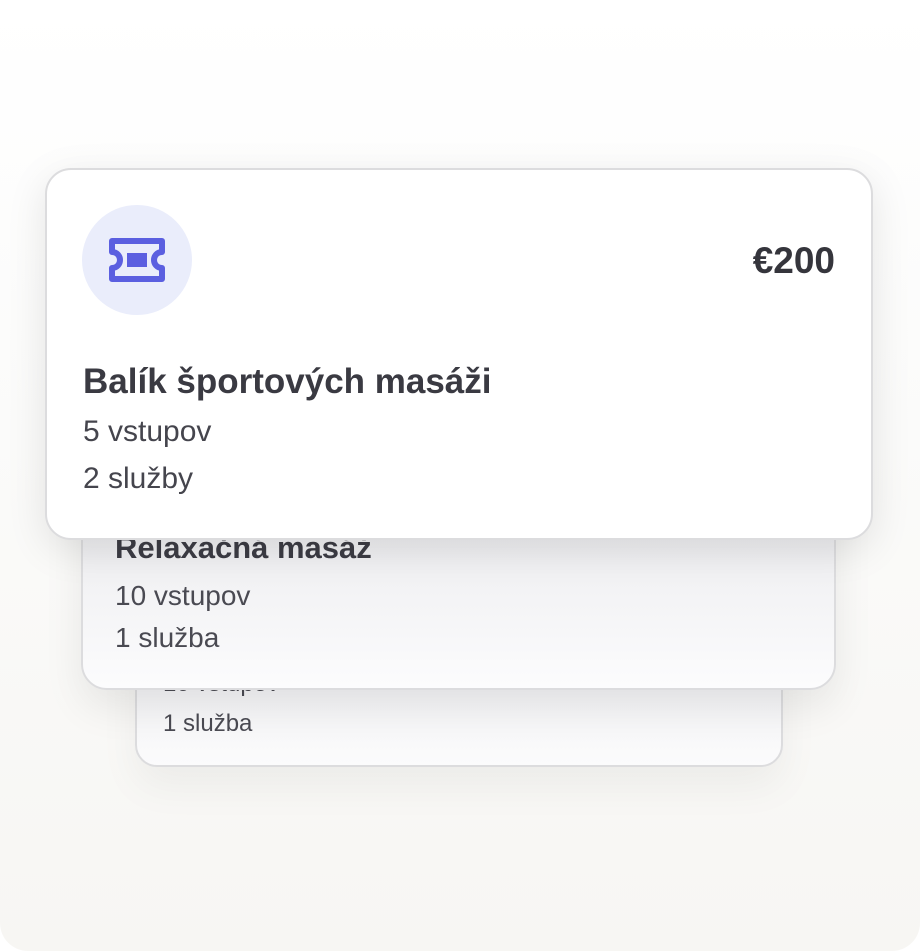 The height and width of the screenshot is (951, 920). I want to click on package-entries: 10 vstupov, so click(183, 595).